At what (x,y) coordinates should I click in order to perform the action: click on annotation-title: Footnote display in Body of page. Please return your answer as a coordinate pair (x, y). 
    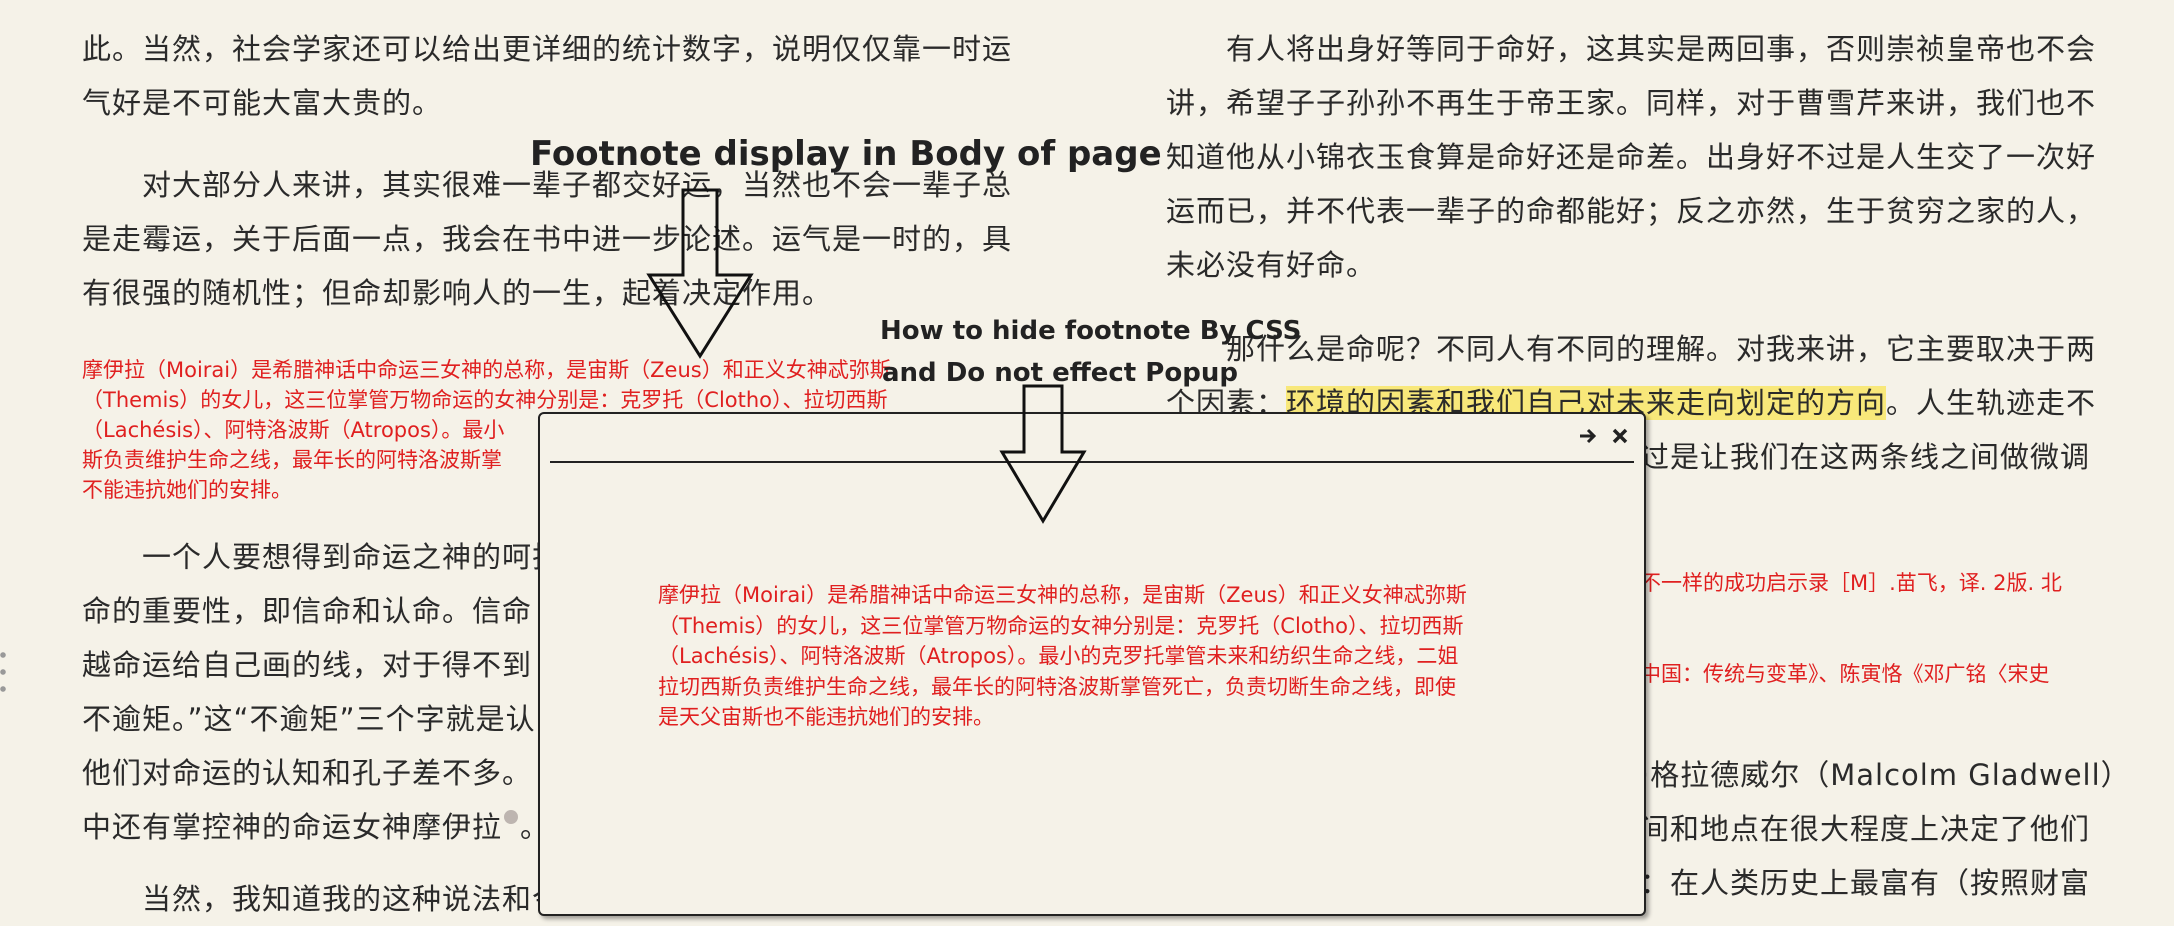
    Looking at the image, I should click on (846, 154).